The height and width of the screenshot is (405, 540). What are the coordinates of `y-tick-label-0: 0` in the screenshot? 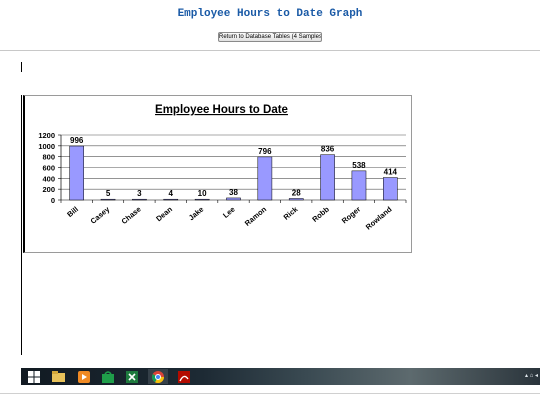 It's located at (53, 200).